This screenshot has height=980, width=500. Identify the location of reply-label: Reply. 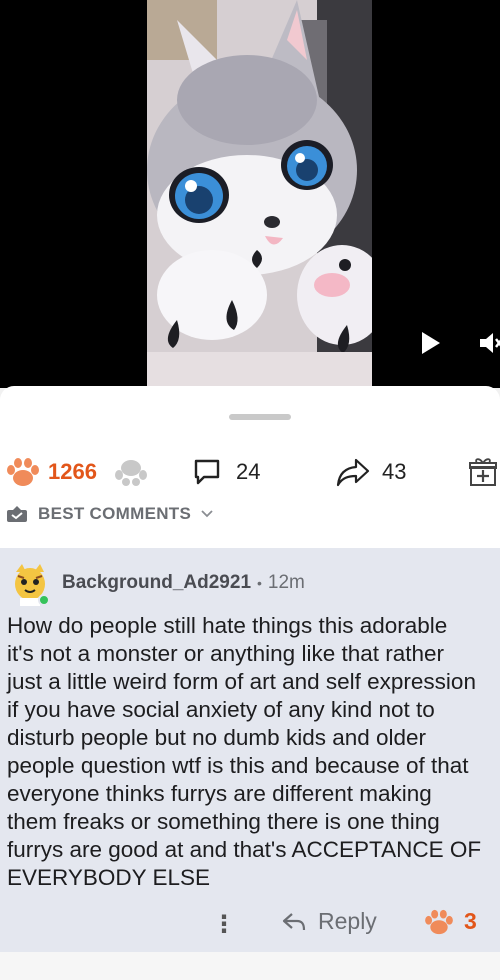
(347, 921).